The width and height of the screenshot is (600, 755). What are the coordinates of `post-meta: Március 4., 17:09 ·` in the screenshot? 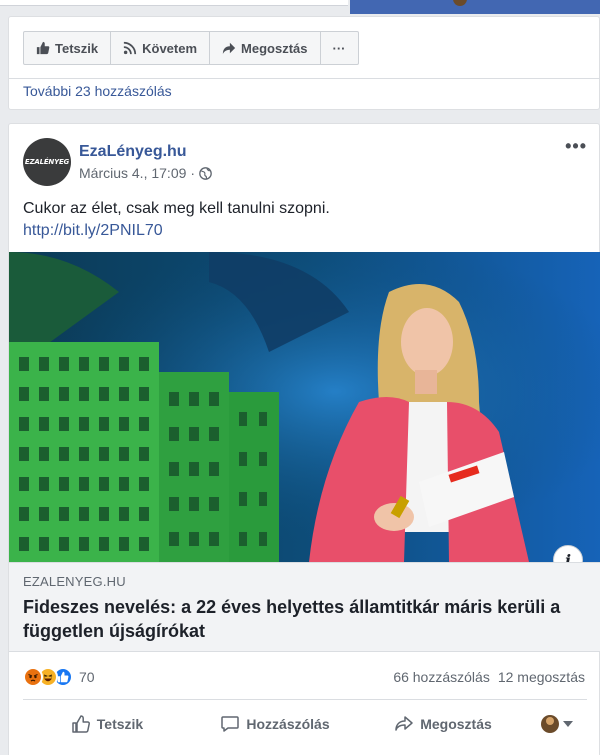 It's located at (145, 173).